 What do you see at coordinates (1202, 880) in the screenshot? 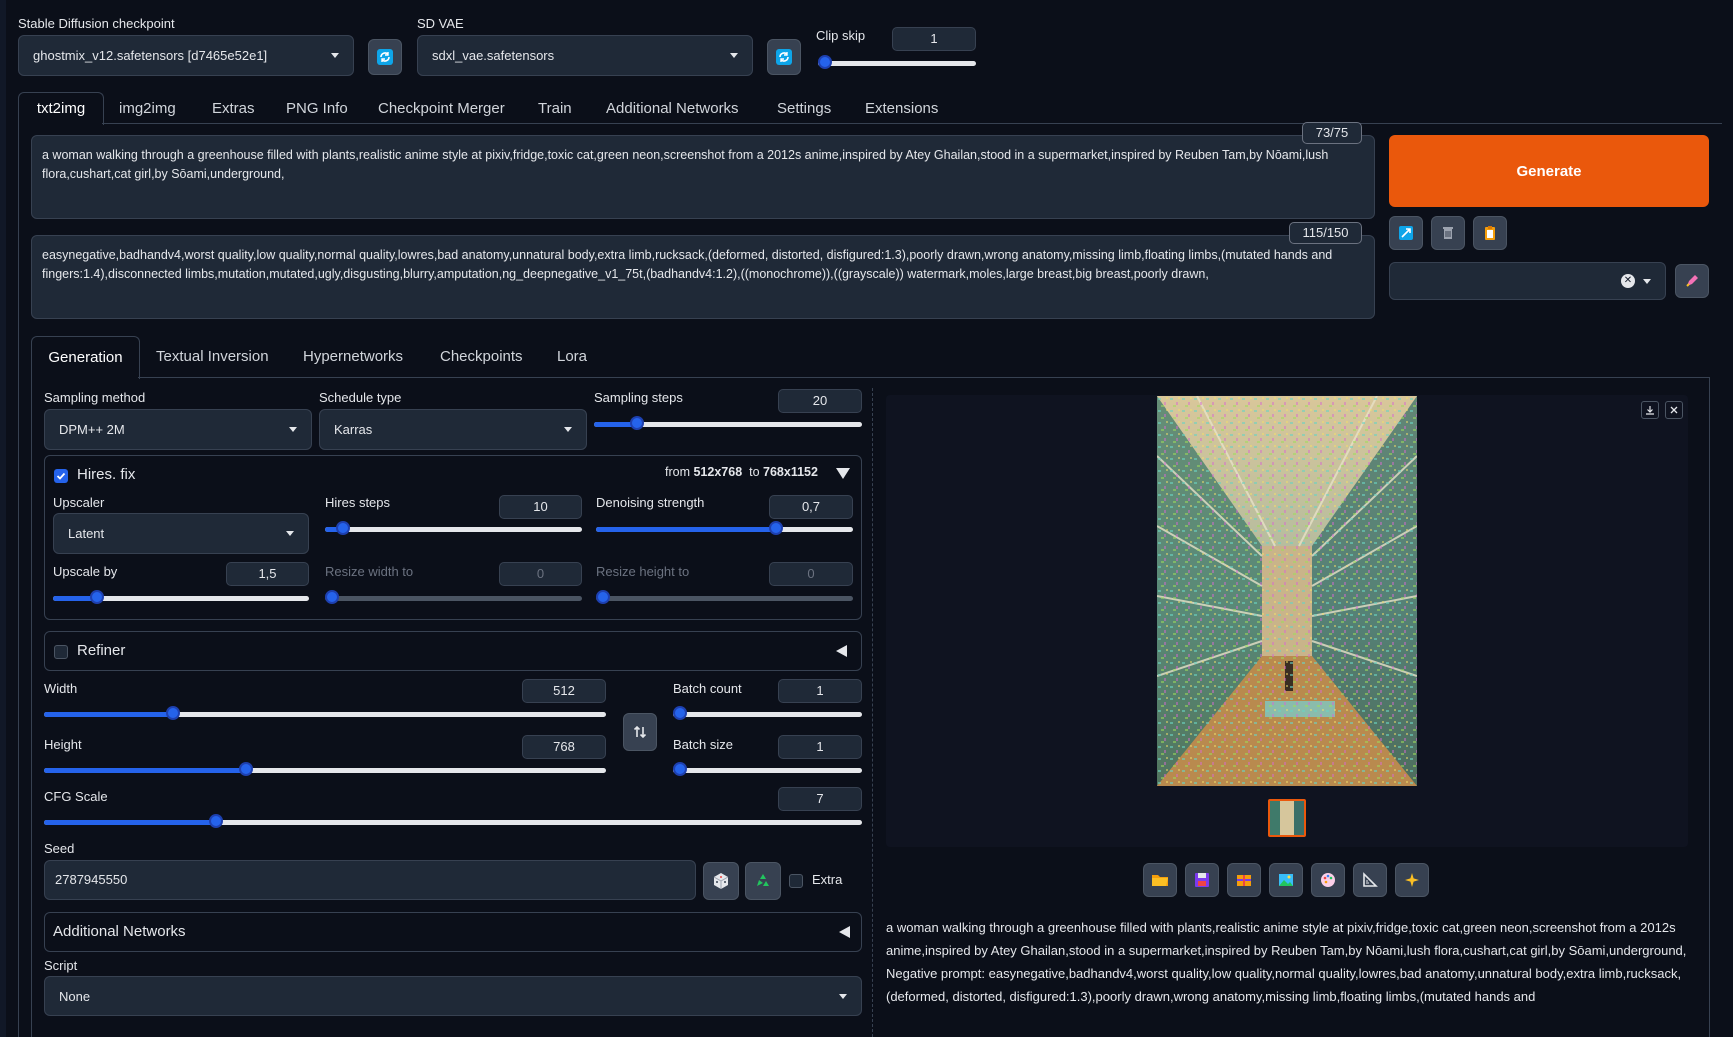
I see `save-button` at bounding box center [1202, 880].